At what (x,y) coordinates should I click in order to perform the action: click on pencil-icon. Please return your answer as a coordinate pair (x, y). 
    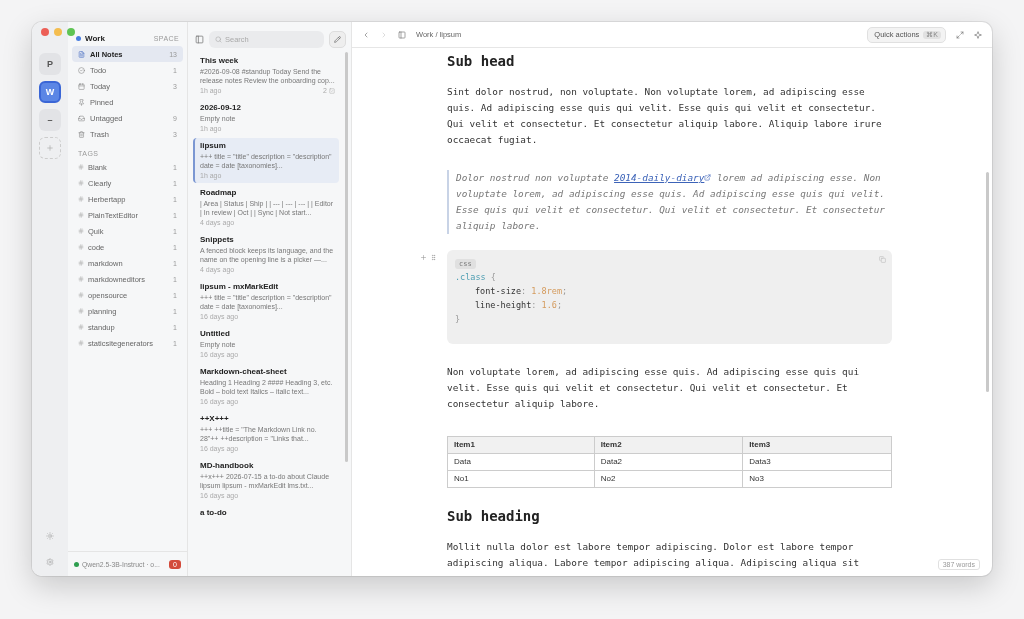
    Looking at the image, I should click on (337, 39).